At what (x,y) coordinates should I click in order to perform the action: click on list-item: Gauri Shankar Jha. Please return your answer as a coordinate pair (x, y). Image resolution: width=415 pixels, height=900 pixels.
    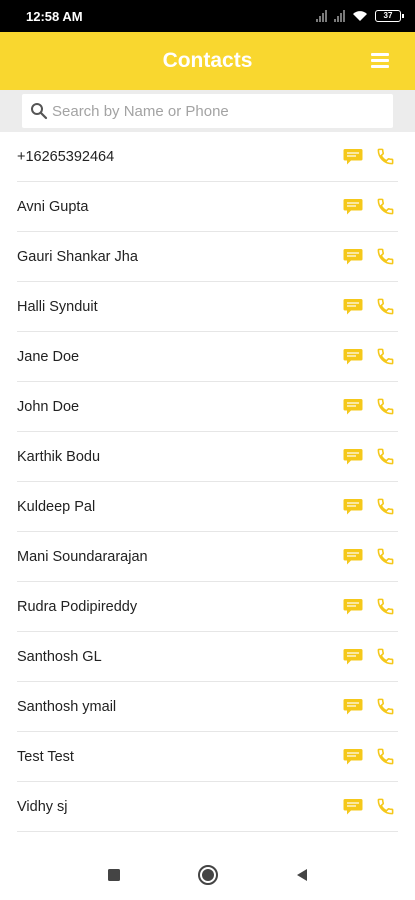
    Looking at the image, I should click on (207, 257).